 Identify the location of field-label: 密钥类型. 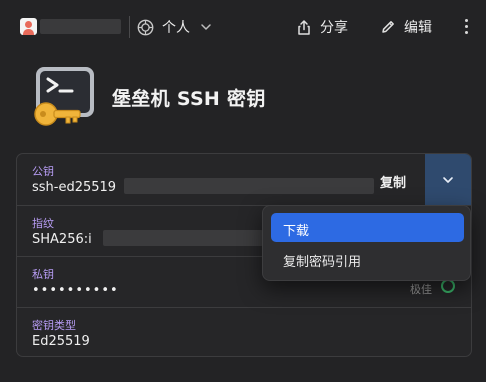
(54, 325).